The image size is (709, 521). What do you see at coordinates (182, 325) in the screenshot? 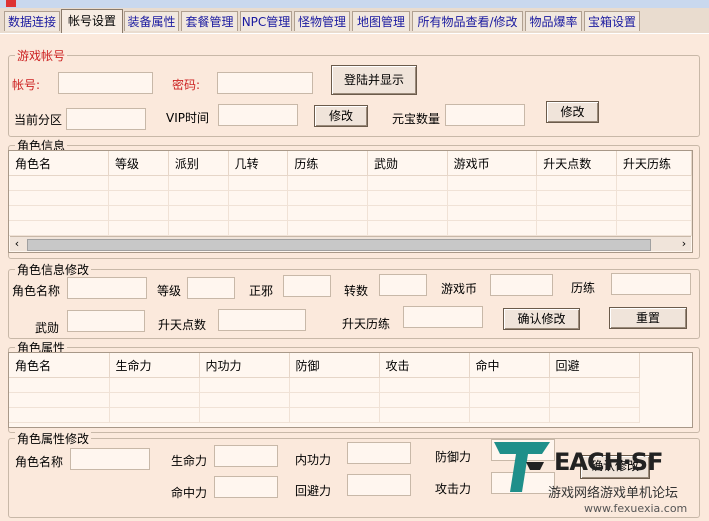
I see `ascend-points-label: 升天点数` at bounding box center [182, 325].